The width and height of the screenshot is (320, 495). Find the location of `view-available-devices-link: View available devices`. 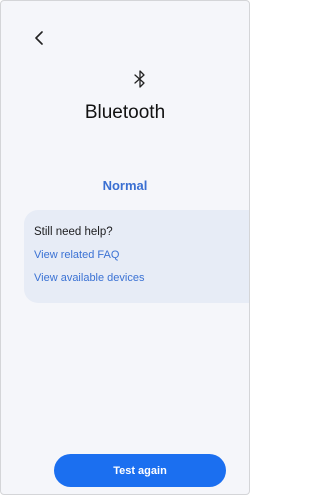

view-available-devices-link: View available devices is located at coordinates (89, 278).